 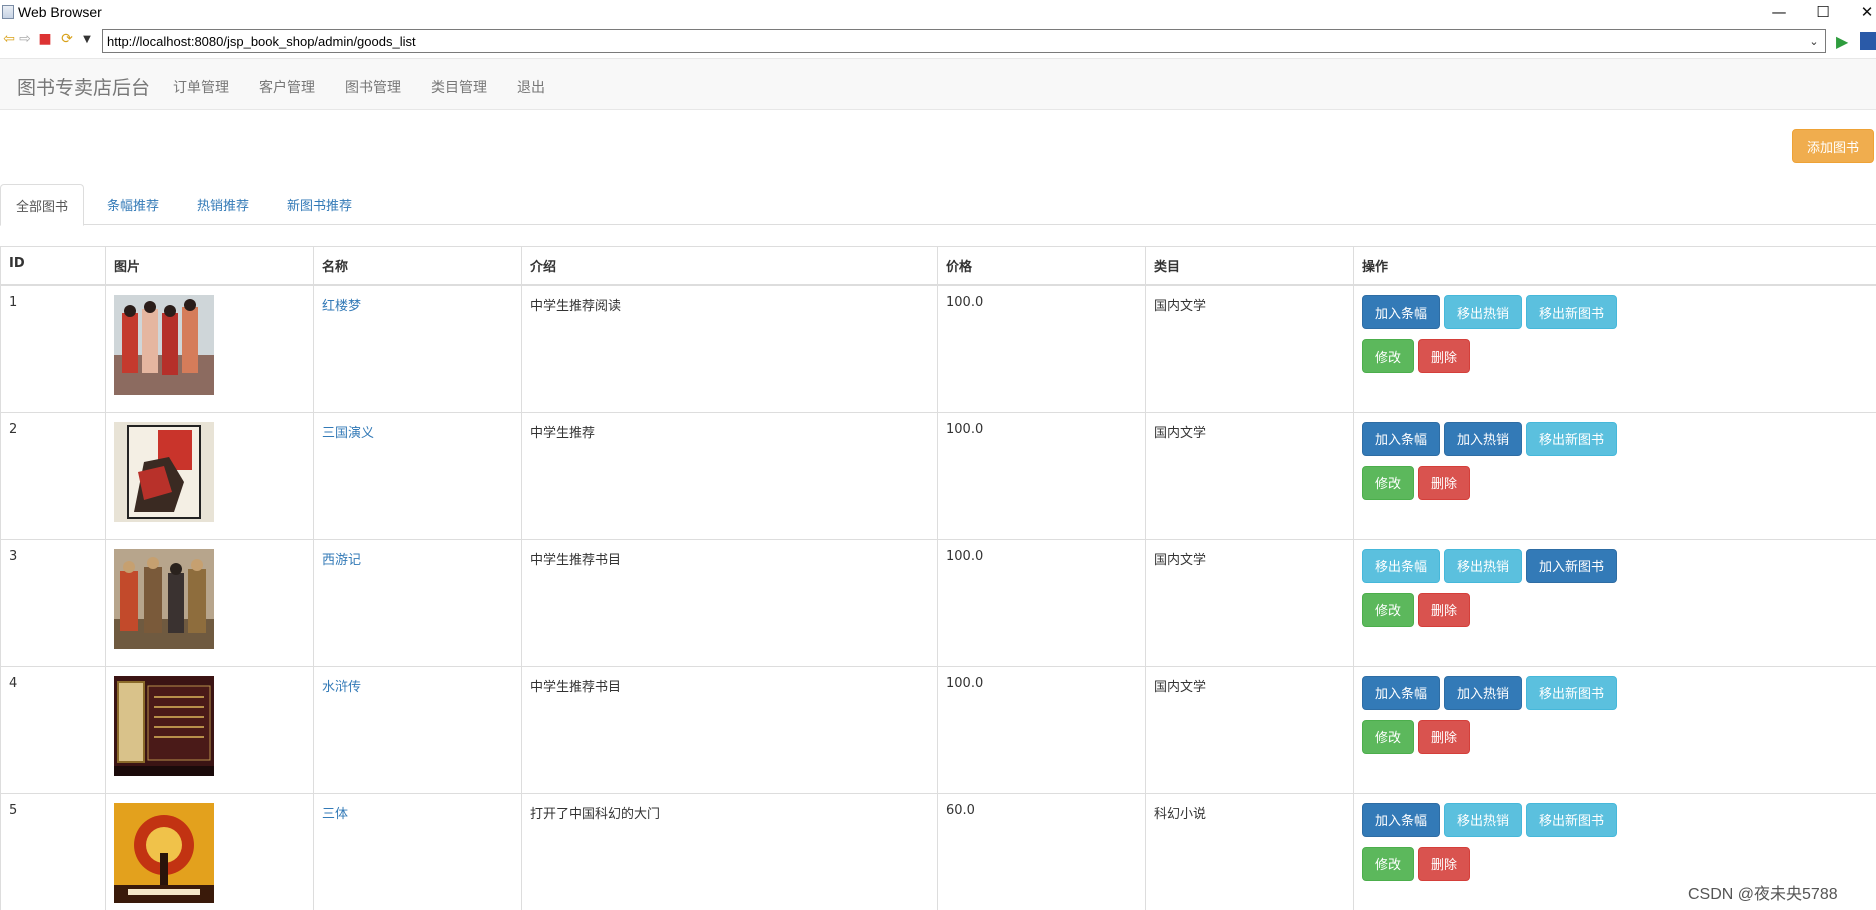 I want to click on cell-intro: 中学生推荐阅读, so click(x=729, y=348).